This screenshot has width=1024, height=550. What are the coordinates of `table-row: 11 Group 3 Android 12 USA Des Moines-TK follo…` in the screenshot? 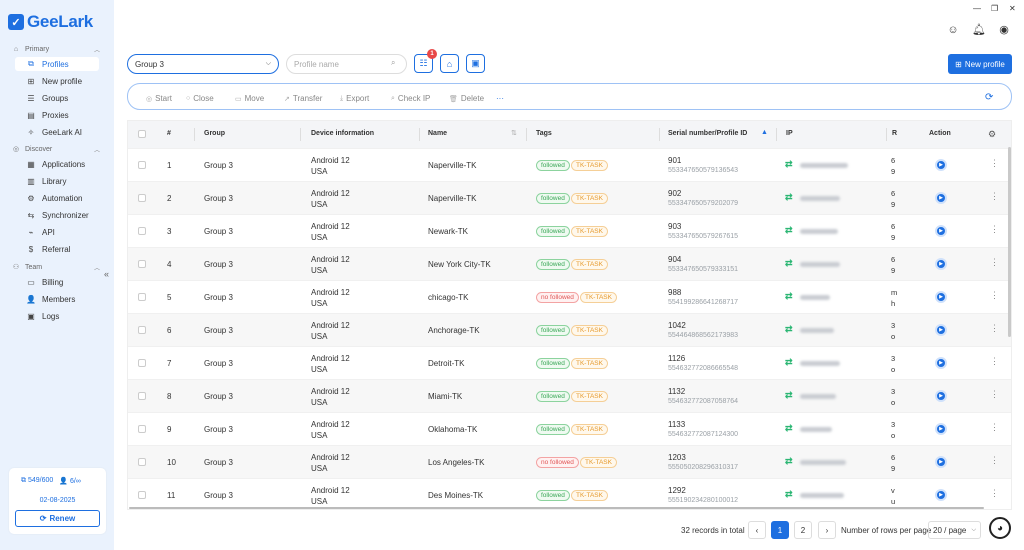 It's located at (569, 493).